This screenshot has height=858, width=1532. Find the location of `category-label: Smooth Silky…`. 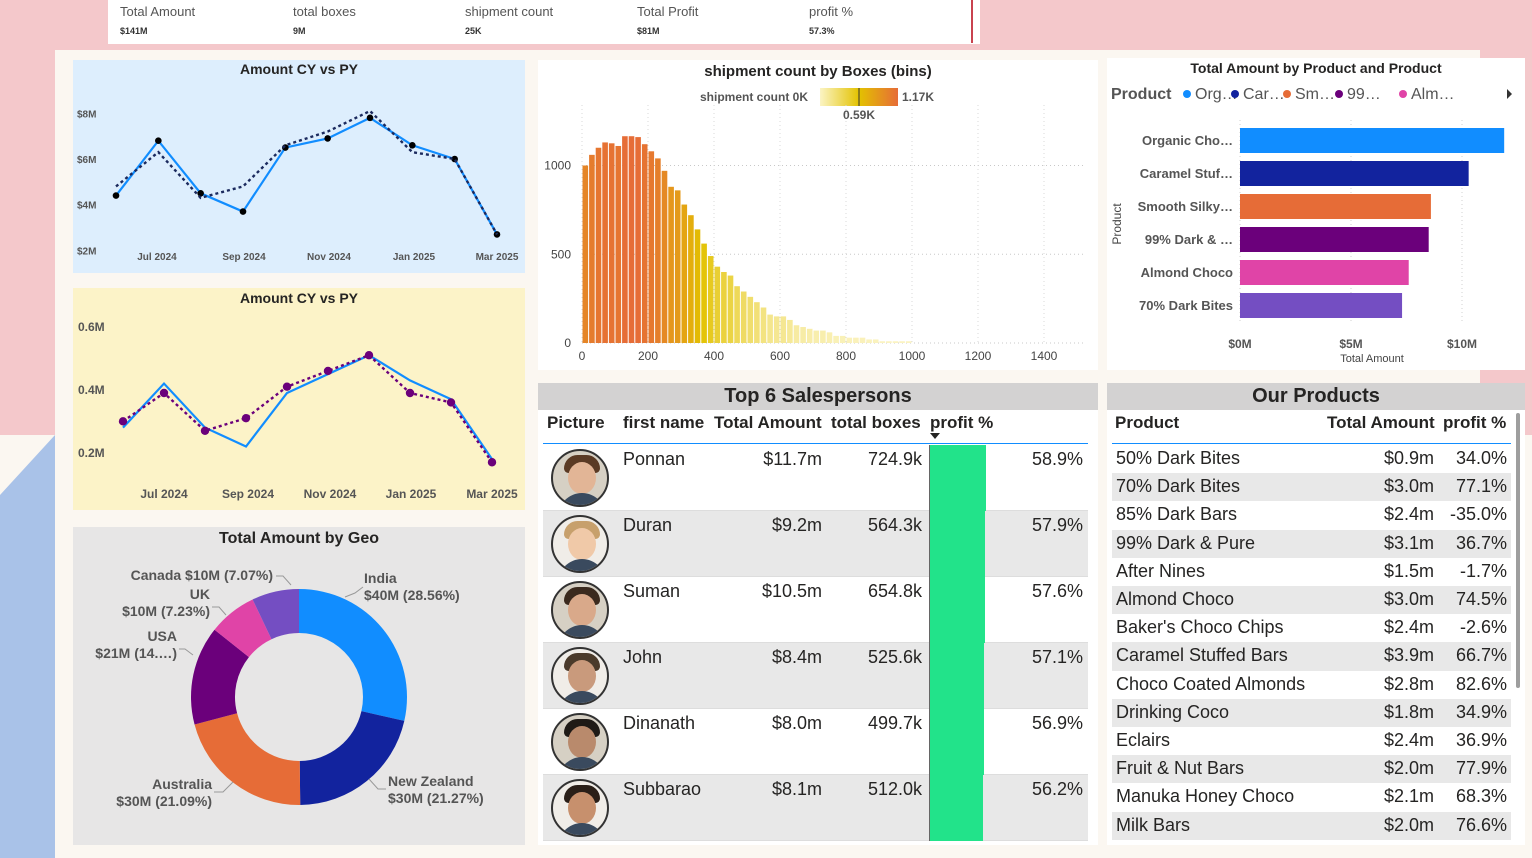

category-label: Smooth Silky… is located at coordinates (1185, 206).